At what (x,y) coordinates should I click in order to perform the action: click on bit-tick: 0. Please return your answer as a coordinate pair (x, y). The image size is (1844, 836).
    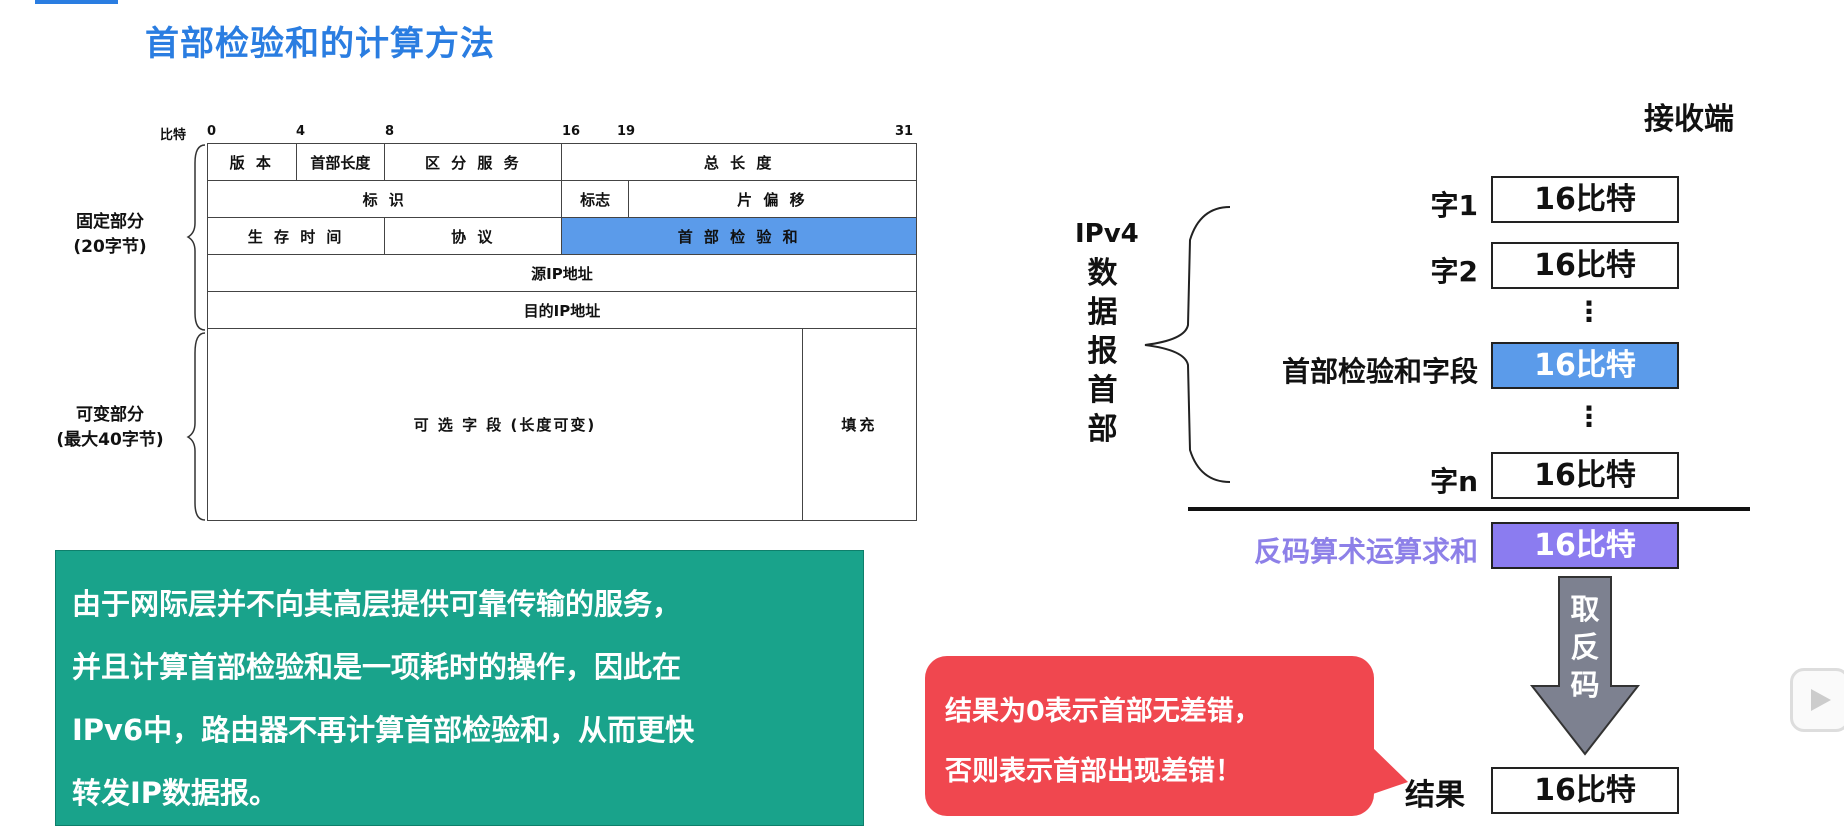
    Looking at the image, I should click on (212, 131).